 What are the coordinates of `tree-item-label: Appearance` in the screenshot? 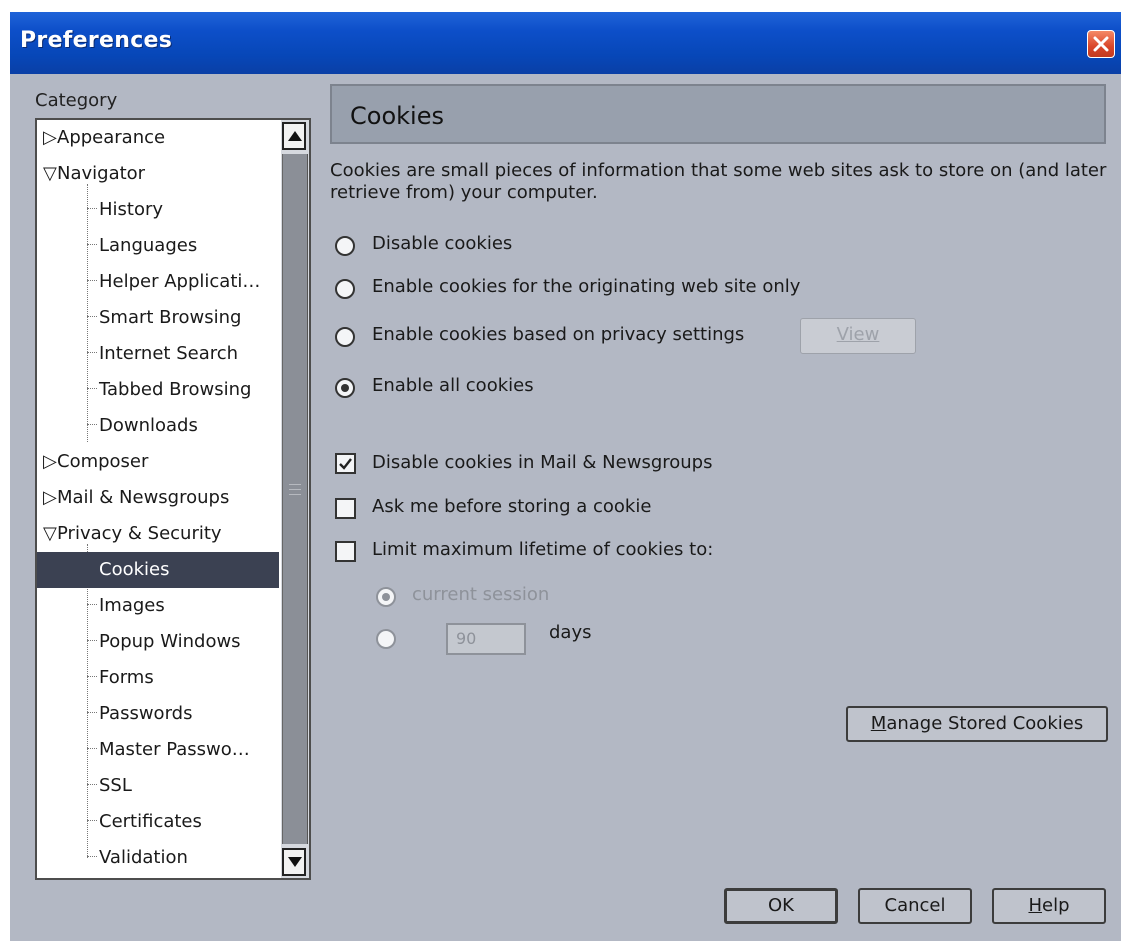 It's located at (111, 137).